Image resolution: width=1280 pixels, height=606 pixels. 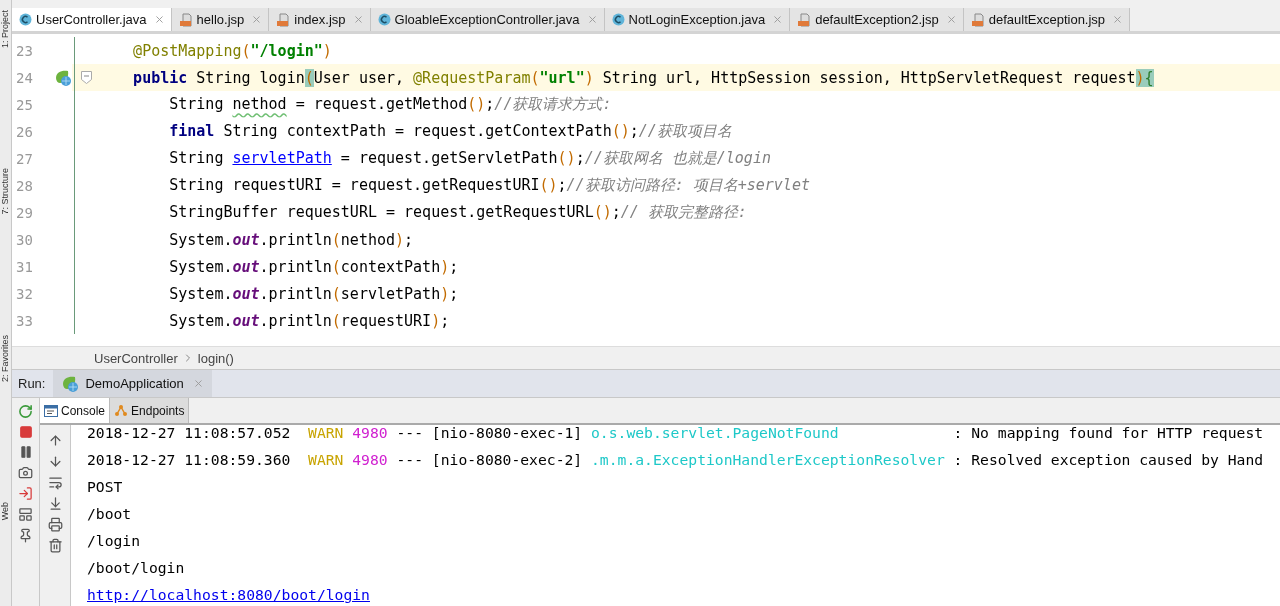 I want to click on pause-icon, so click(x=25, y=452).